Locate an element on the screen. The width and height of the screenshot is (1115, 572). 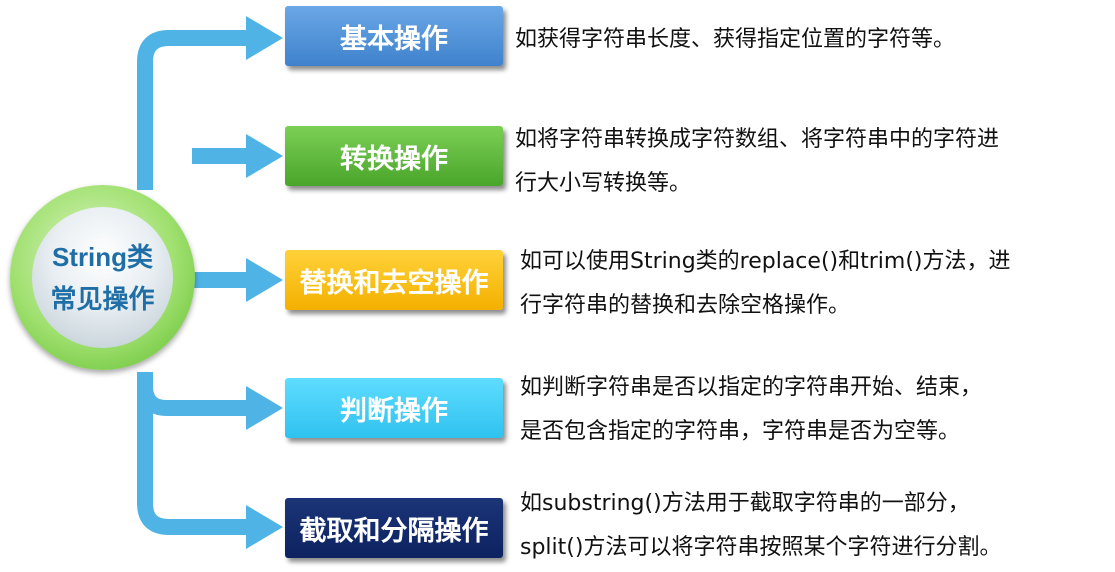
hub-circle-inner: String类 常见操作 is located at coordinates (102, 277).